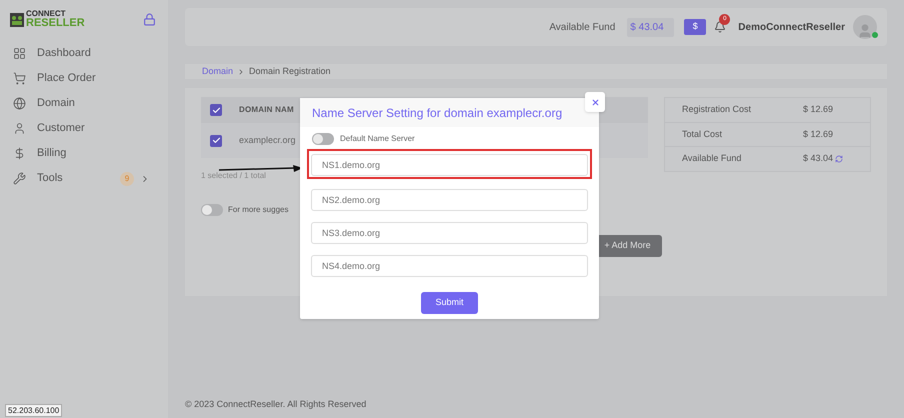 The image size is (904, 418). Describe the element at coordinates (52, 154) in the screenshot. I see `sidebar-label: Billing` at that location.